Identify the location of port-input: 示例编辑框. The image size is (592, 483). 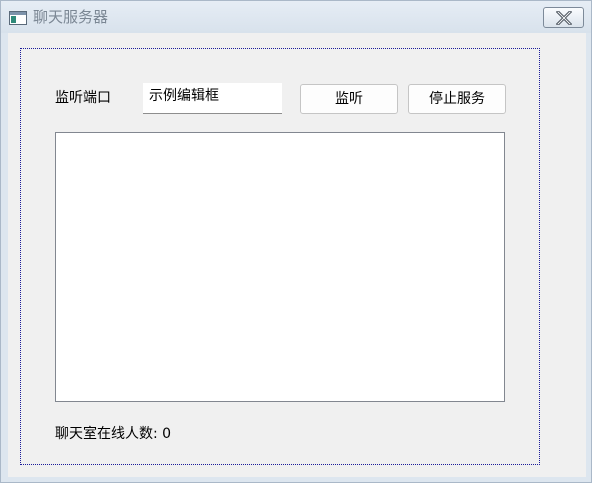
(212, 98).